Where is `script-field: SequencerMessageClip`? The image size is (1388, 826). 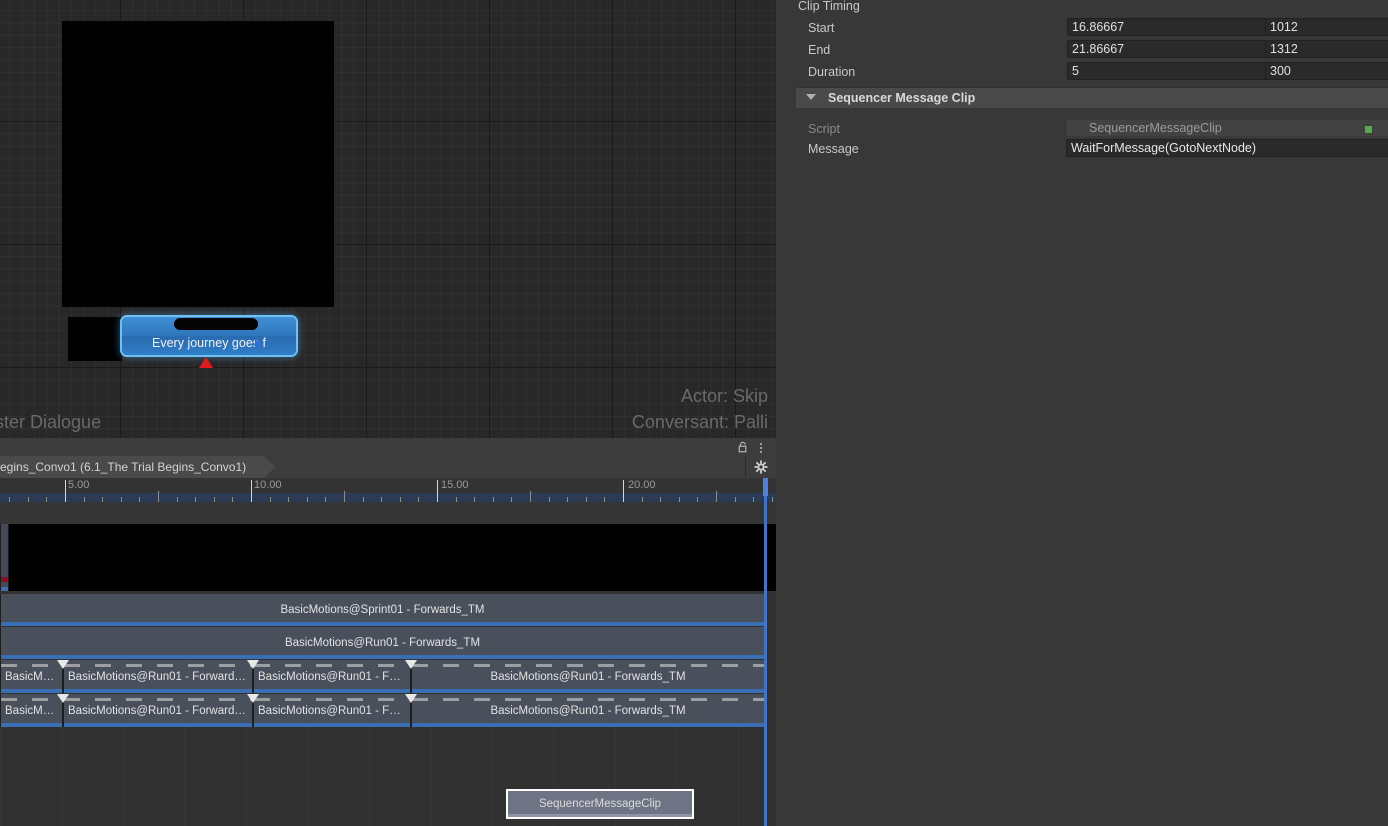
script-field: SequencerMessageClip is located at coordinates (1227, 128).